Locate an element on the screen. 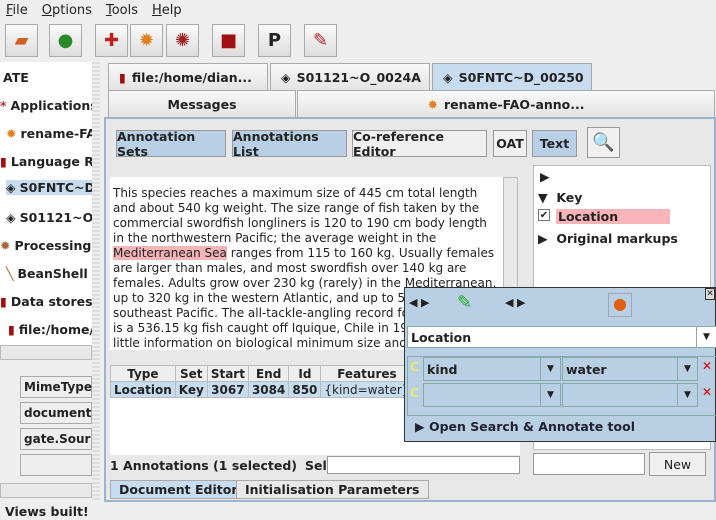  tree-hscrollbar is located at coordinates (46, 352).